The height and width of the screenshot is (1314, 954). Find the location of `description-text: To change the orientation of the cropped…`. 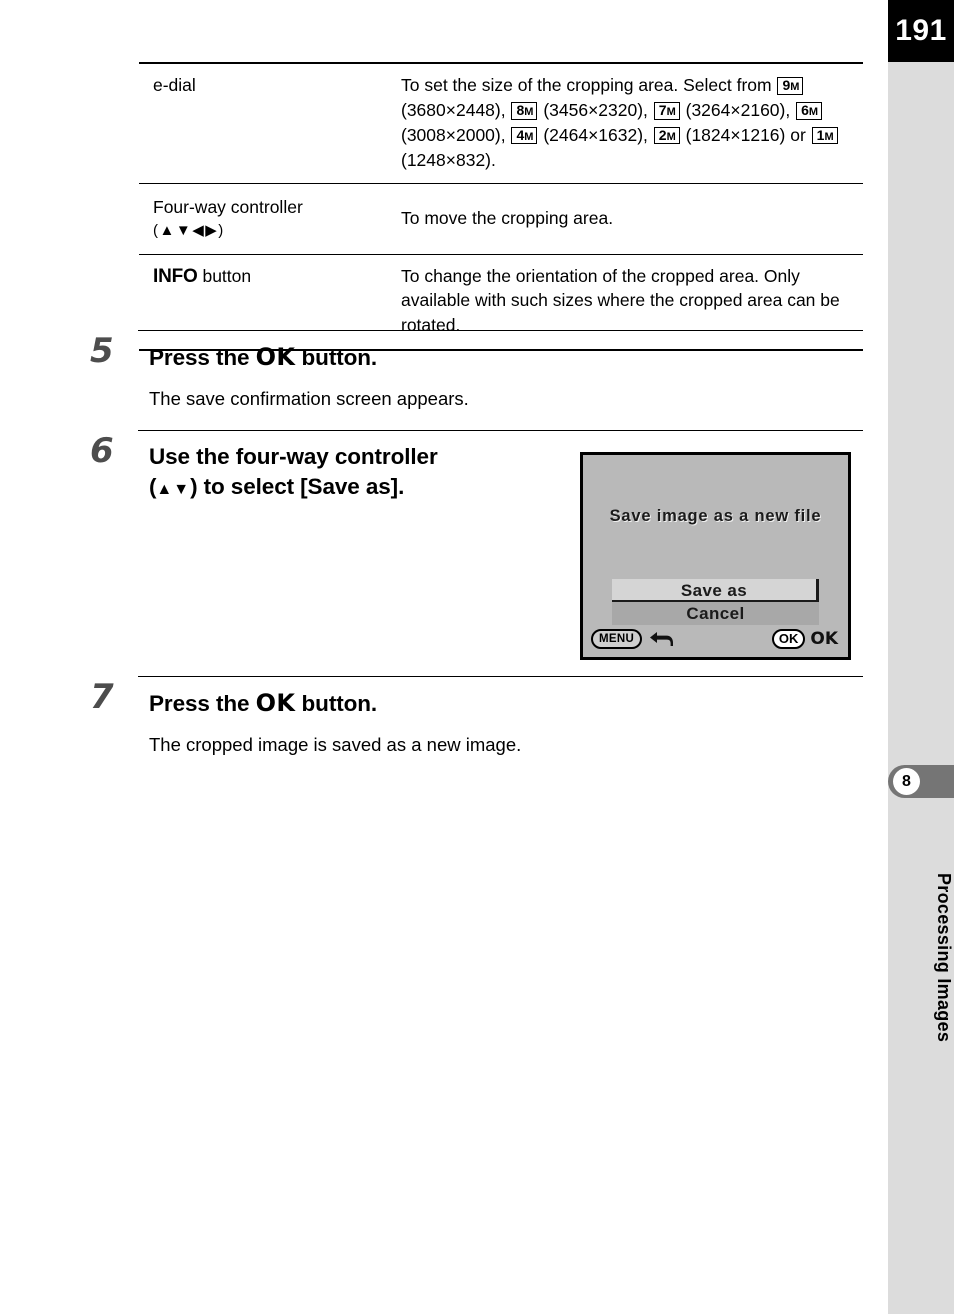

description-text: To change the orientation of the cropped… is located at coordinates (620, 300).